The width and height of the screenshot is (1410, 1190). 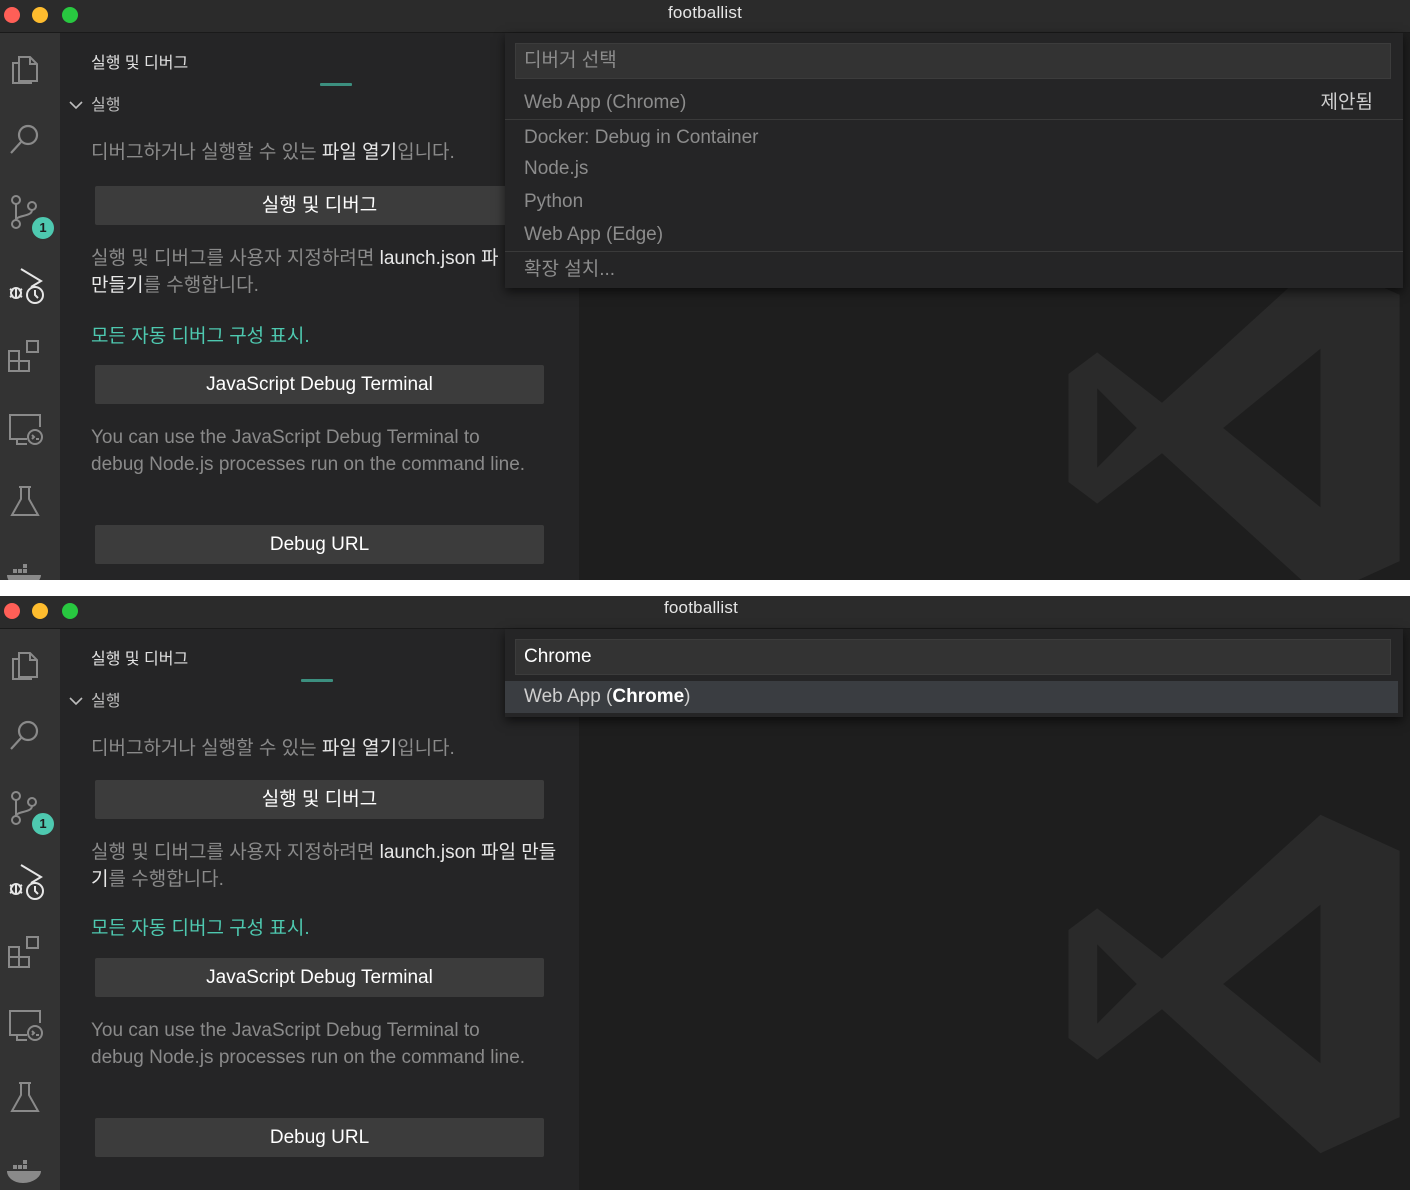 What do you see at coordinates (954, 235) in the screenshot?
I see `quick-pick-item: Web App (Edge)` at bounding box center [954, 235].